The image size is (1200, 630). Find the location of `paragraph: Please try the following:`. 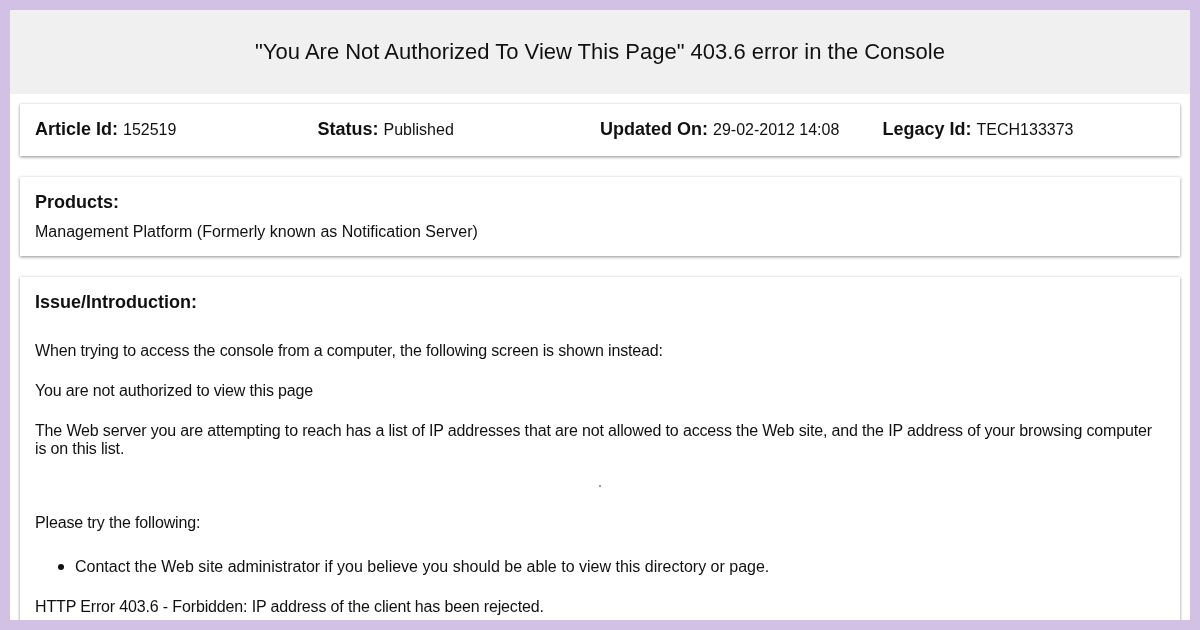

paragraph: Please try the following: is located at coordinates (118, 523).